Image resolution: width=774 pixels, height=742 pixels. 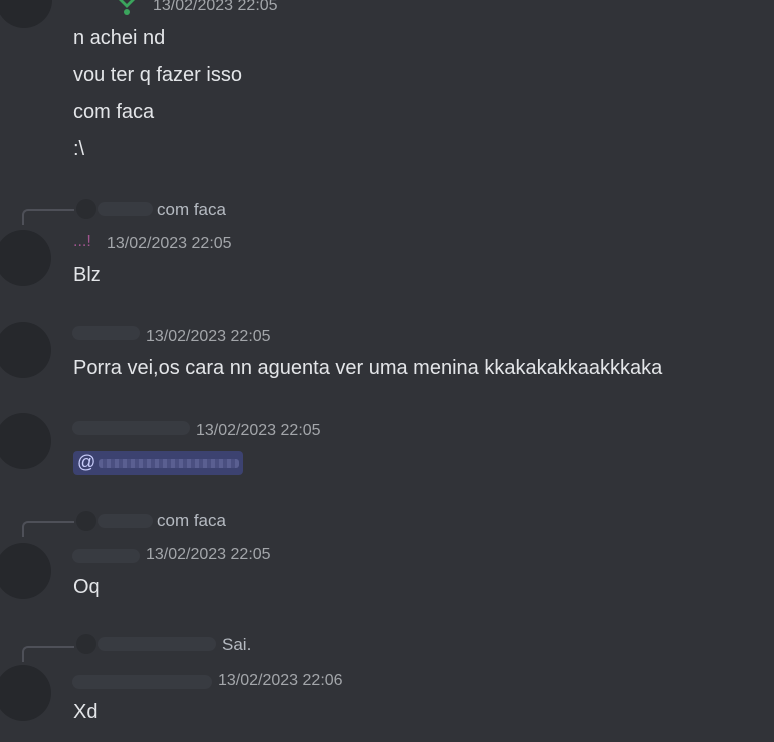 I want to click on message-text: com faca, so click(x=114, y=112).